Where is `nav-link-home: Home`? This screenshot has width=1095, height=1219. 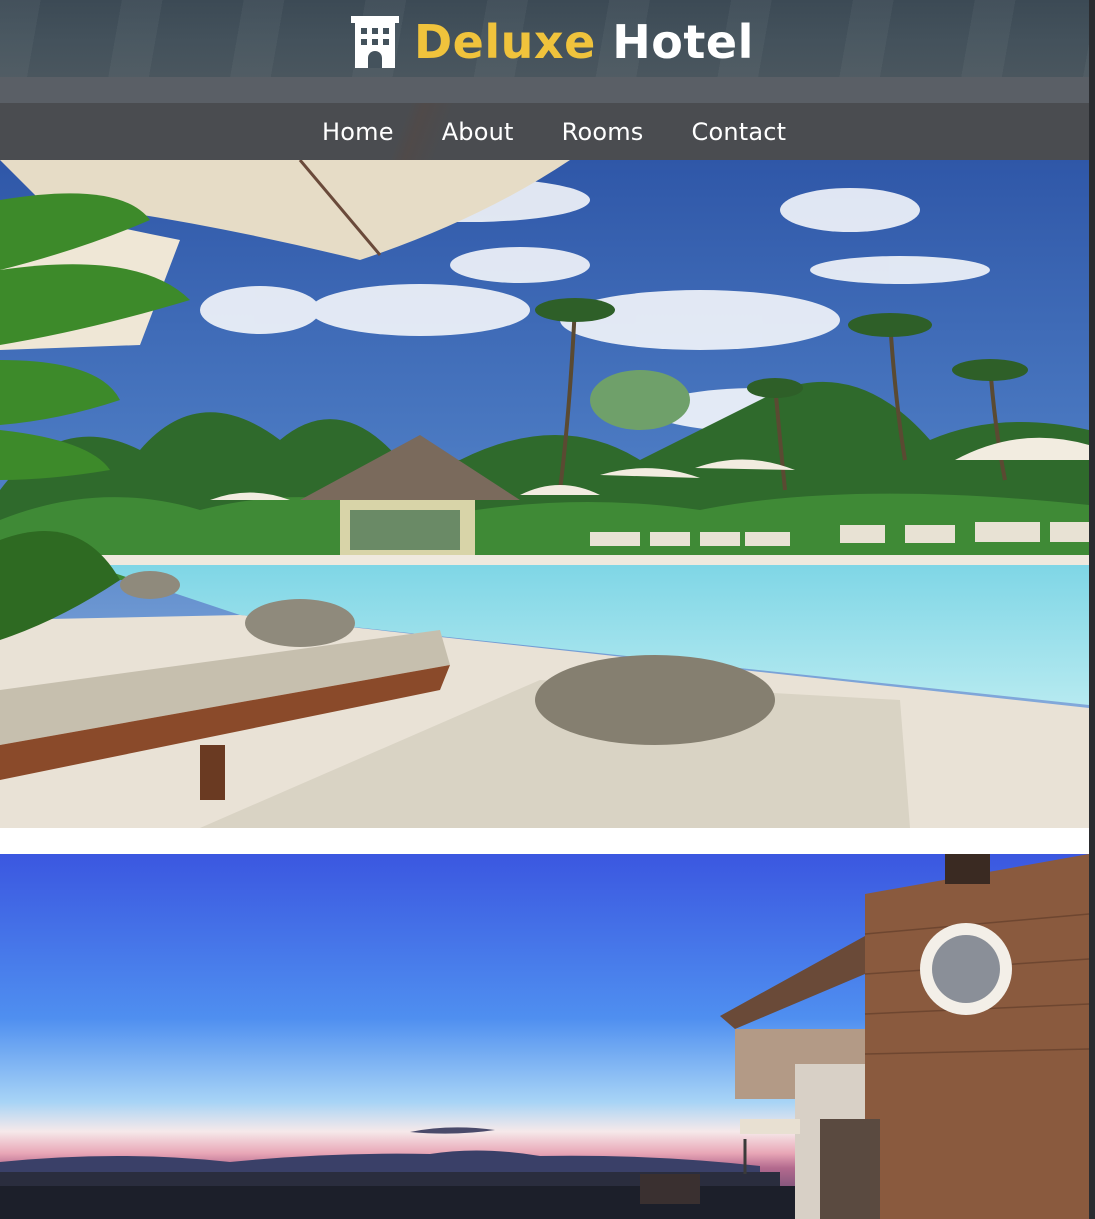
nav-link-home: Home is located at coordinates (358, 132).